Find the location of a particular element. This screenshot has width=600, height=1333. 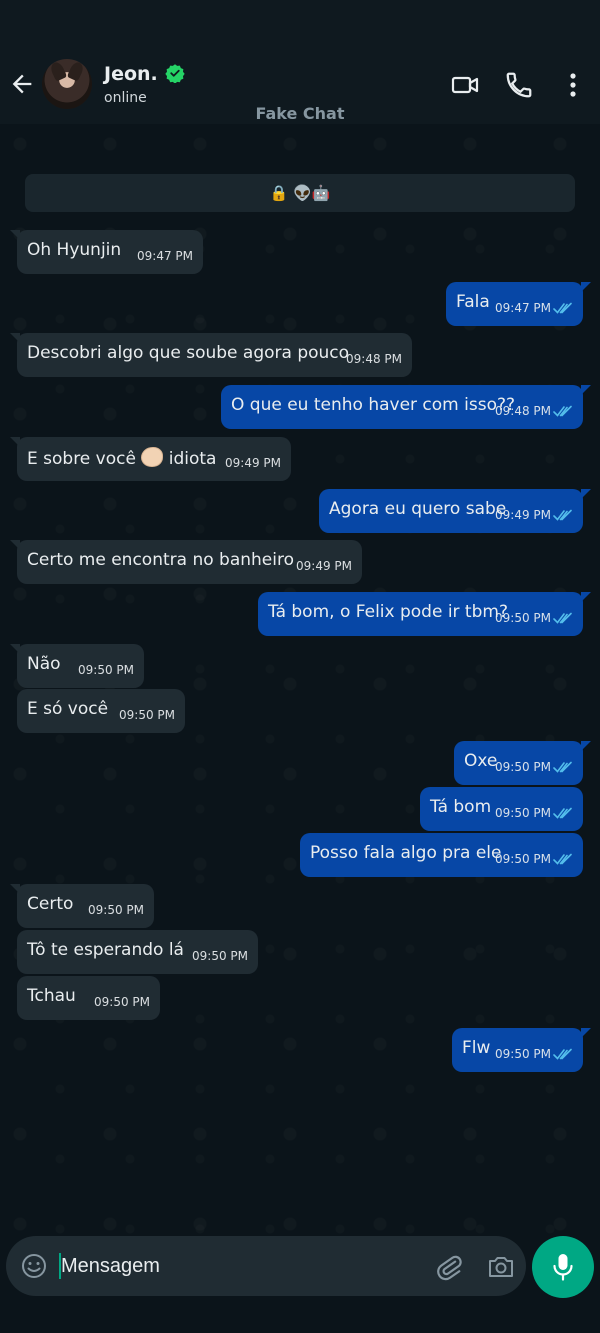

message-text: O que eu tenho haver com isso?? is located at coordinates (373, 405).